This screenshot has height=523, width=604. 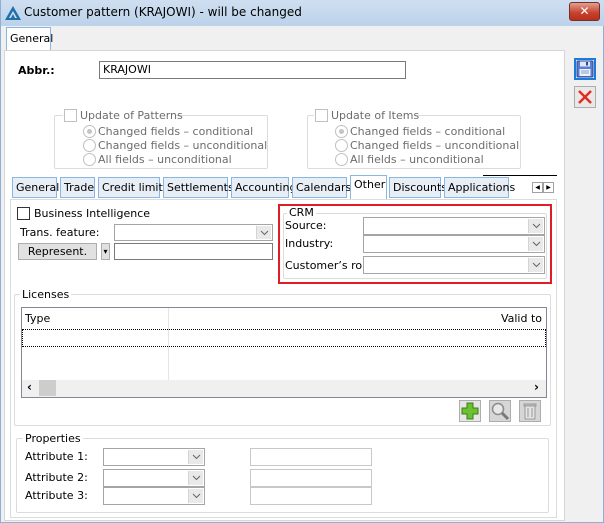 I want to click on patterns-radio-changed-unconditional, so click(x=89, y=145).